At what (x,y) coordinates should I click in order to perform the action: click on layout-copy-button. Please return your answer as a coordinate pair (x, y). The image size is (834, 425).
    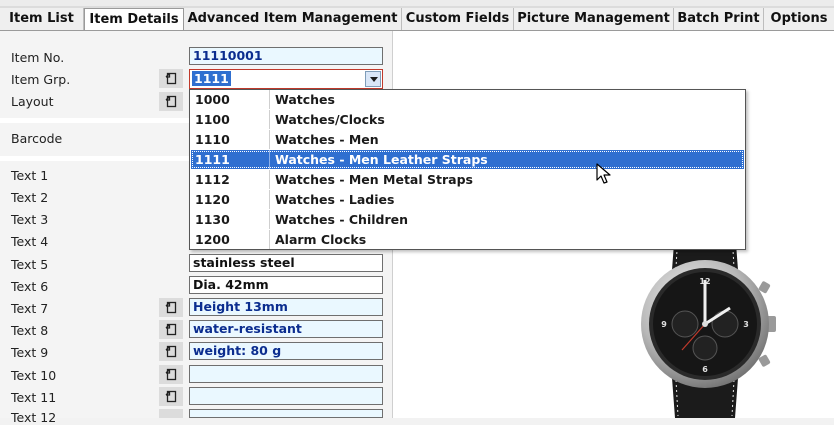
    Looking at the image, I should click on (171, 101).